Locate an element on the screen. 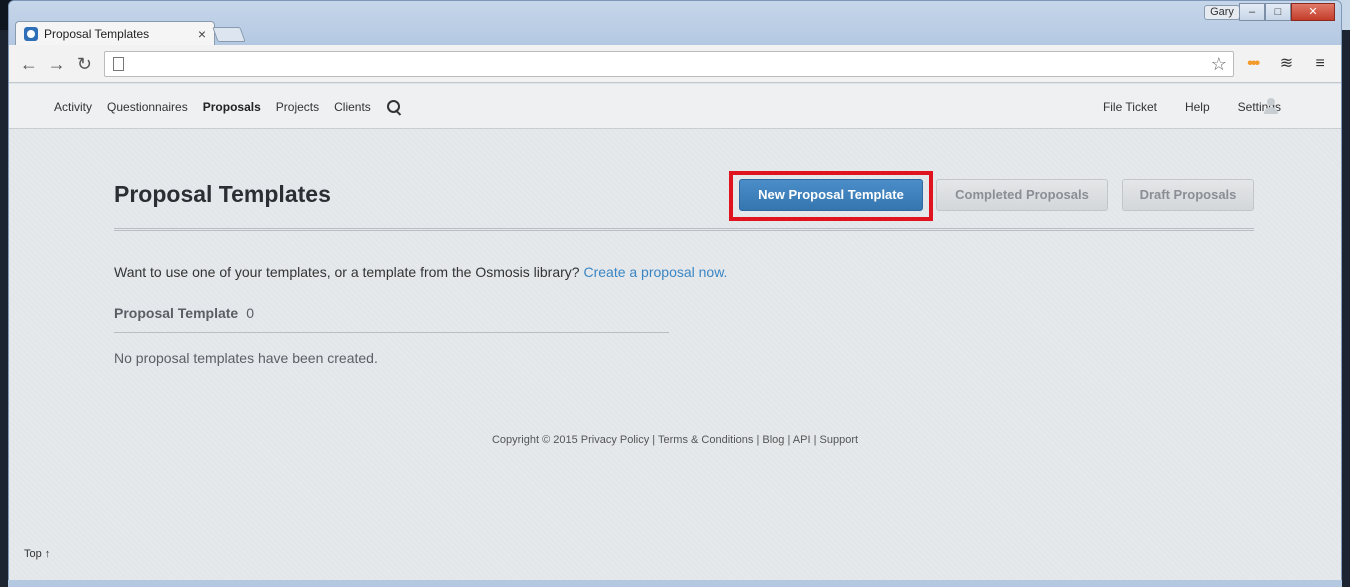 This screenshot has width=1350, height=587. new-tab-button is located at coordinates (229, 34).